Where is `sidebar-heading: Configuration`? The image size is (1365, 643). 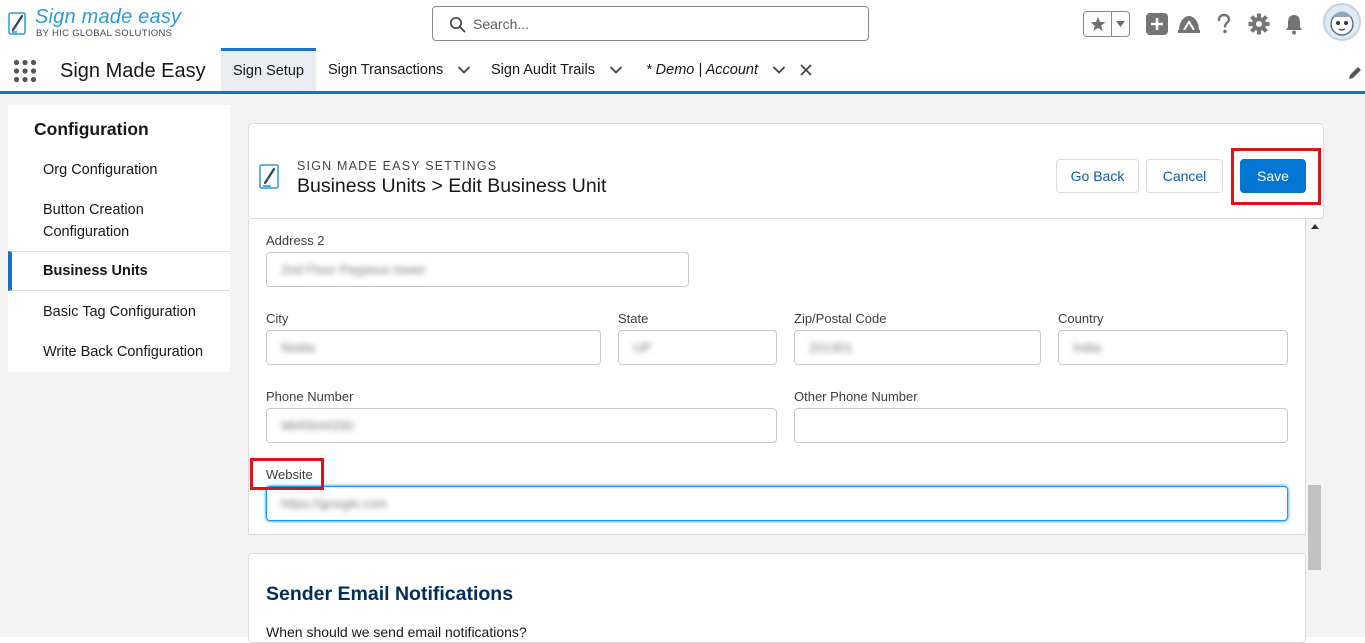 sidebar-heading: Configuration is located at coordinates (91, 129).